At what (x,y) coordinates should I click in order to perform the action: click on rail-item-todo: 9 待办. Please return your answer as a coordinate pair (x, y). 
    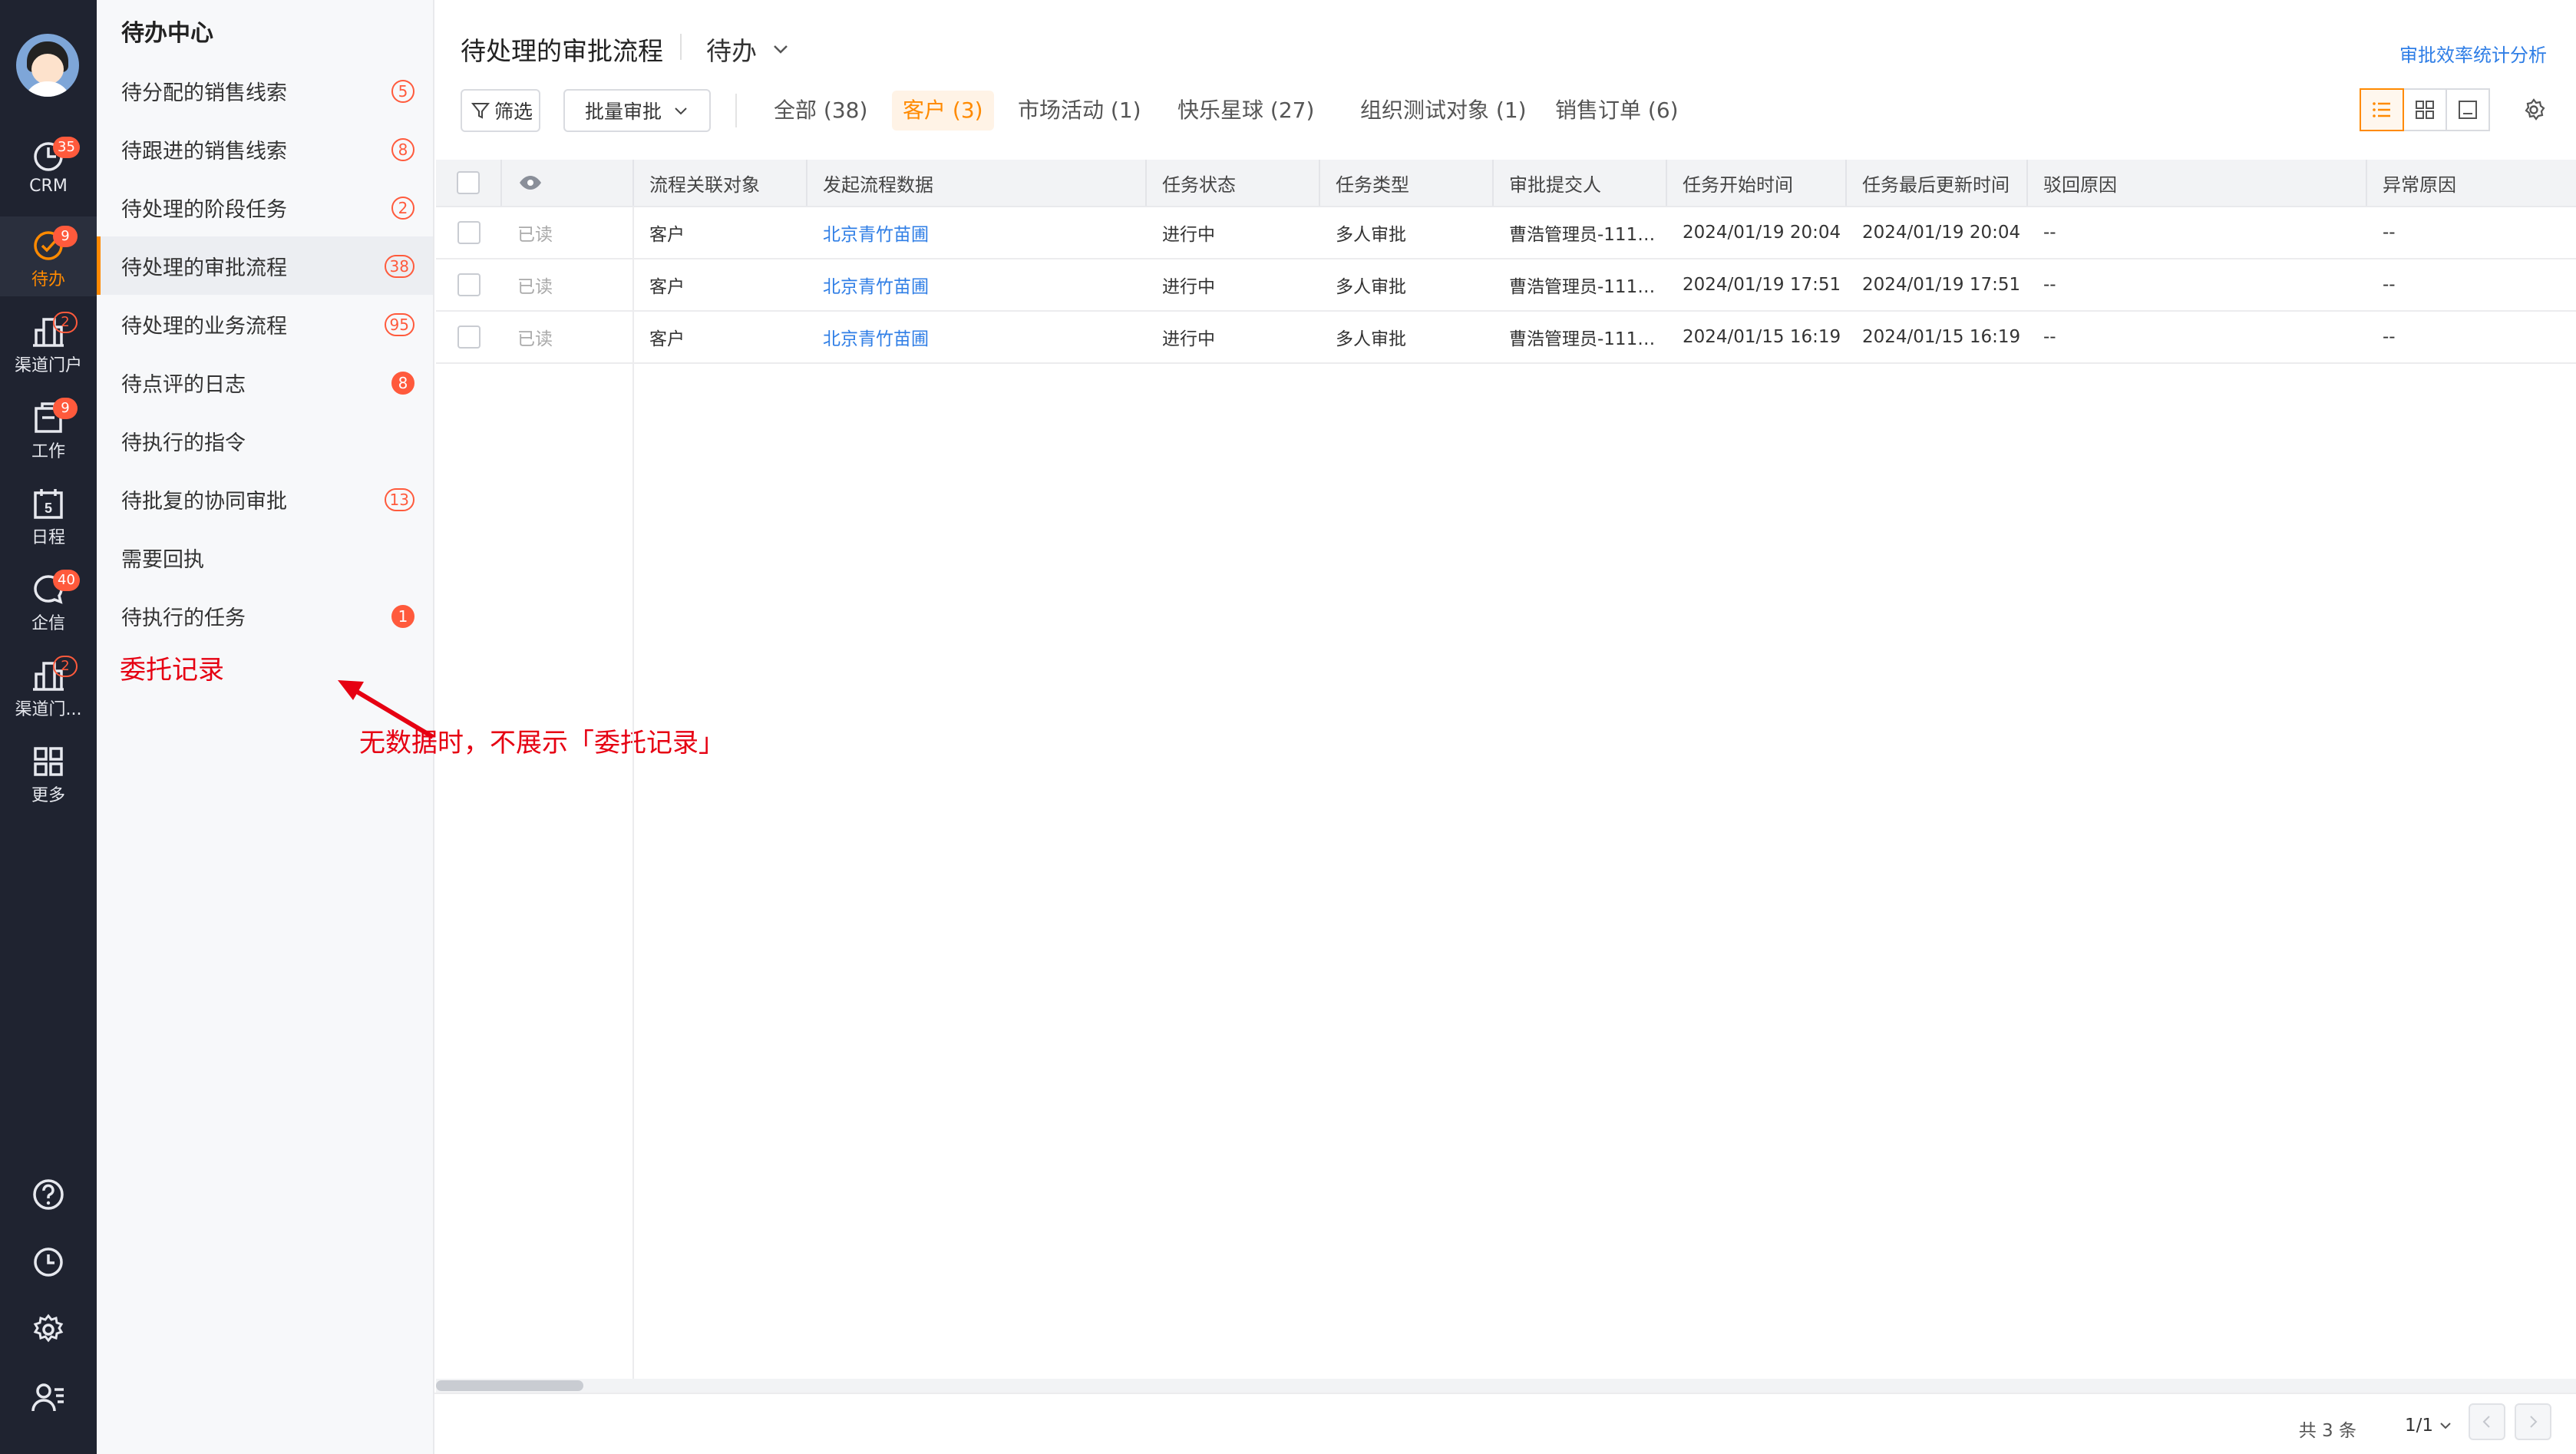
    Looking at the image, I should click on (48, 256).